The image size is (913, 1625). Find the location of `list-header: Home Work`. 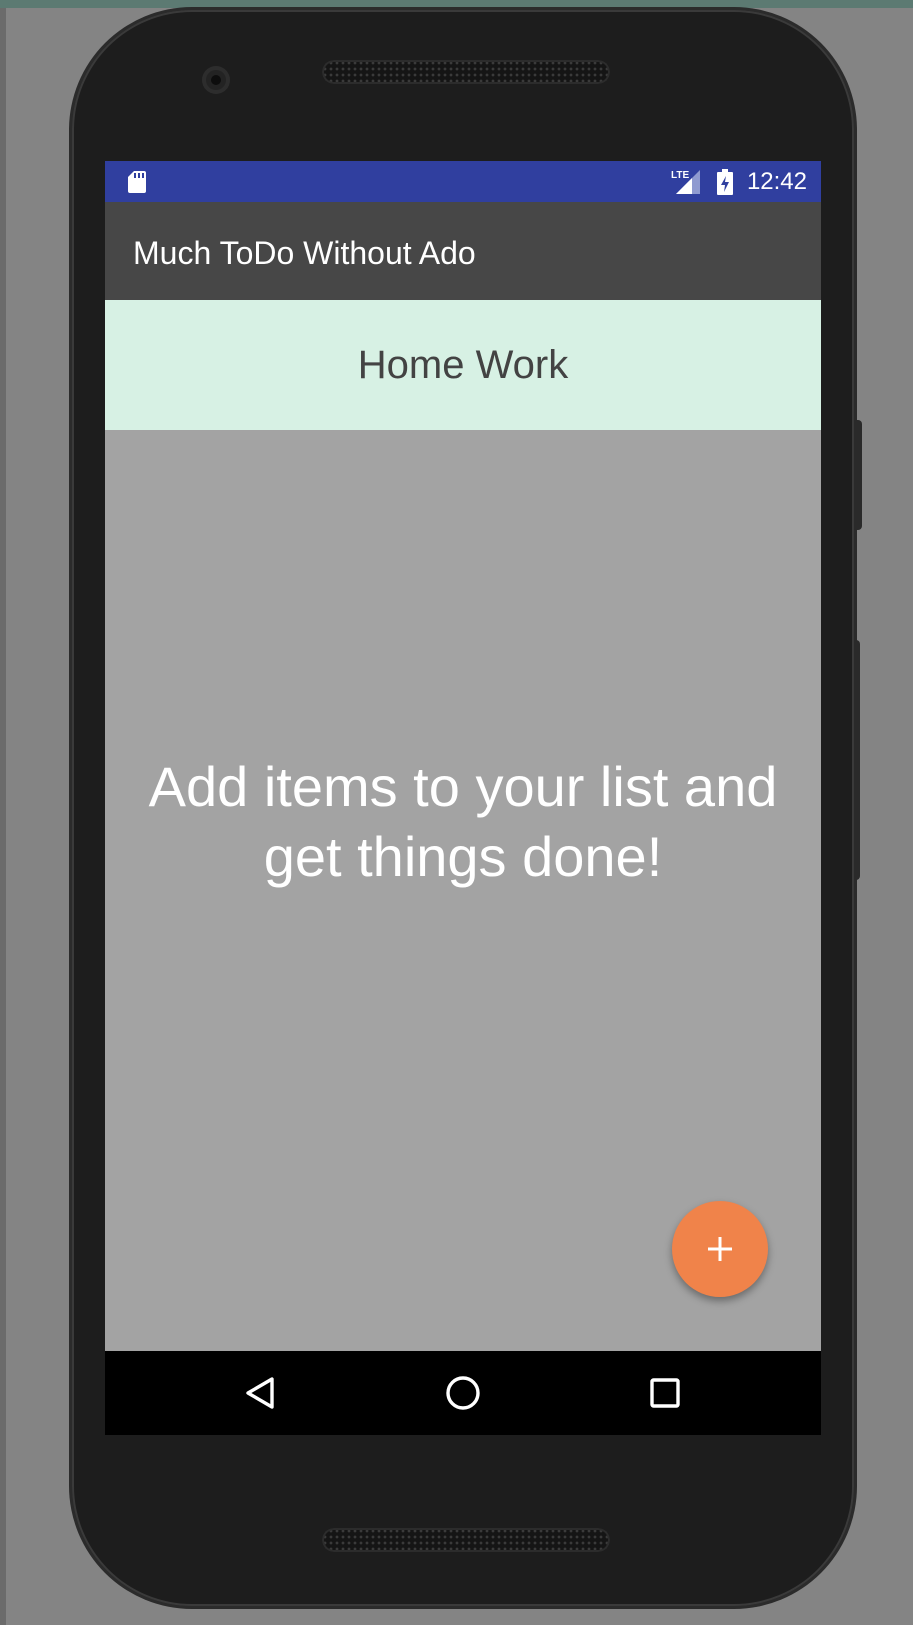

list-header: Home Work is located at coordinates (463, 365).